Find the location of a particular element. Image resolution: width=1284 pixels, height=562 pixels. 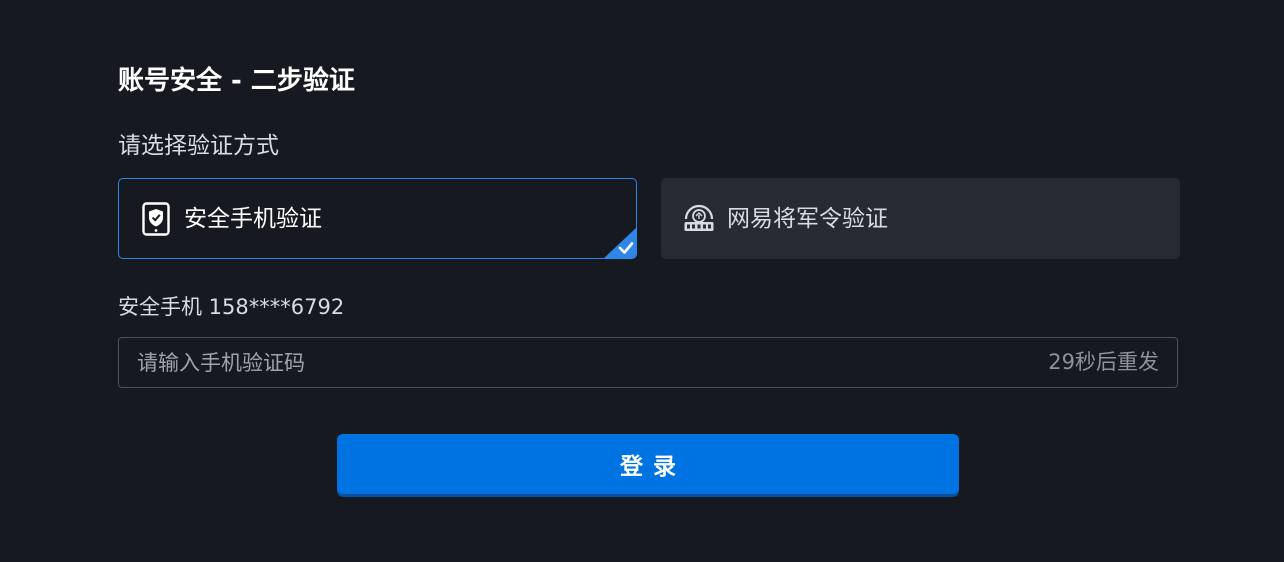

method-label-token: 网易将军令验证 is located at coordinates (807, 218).